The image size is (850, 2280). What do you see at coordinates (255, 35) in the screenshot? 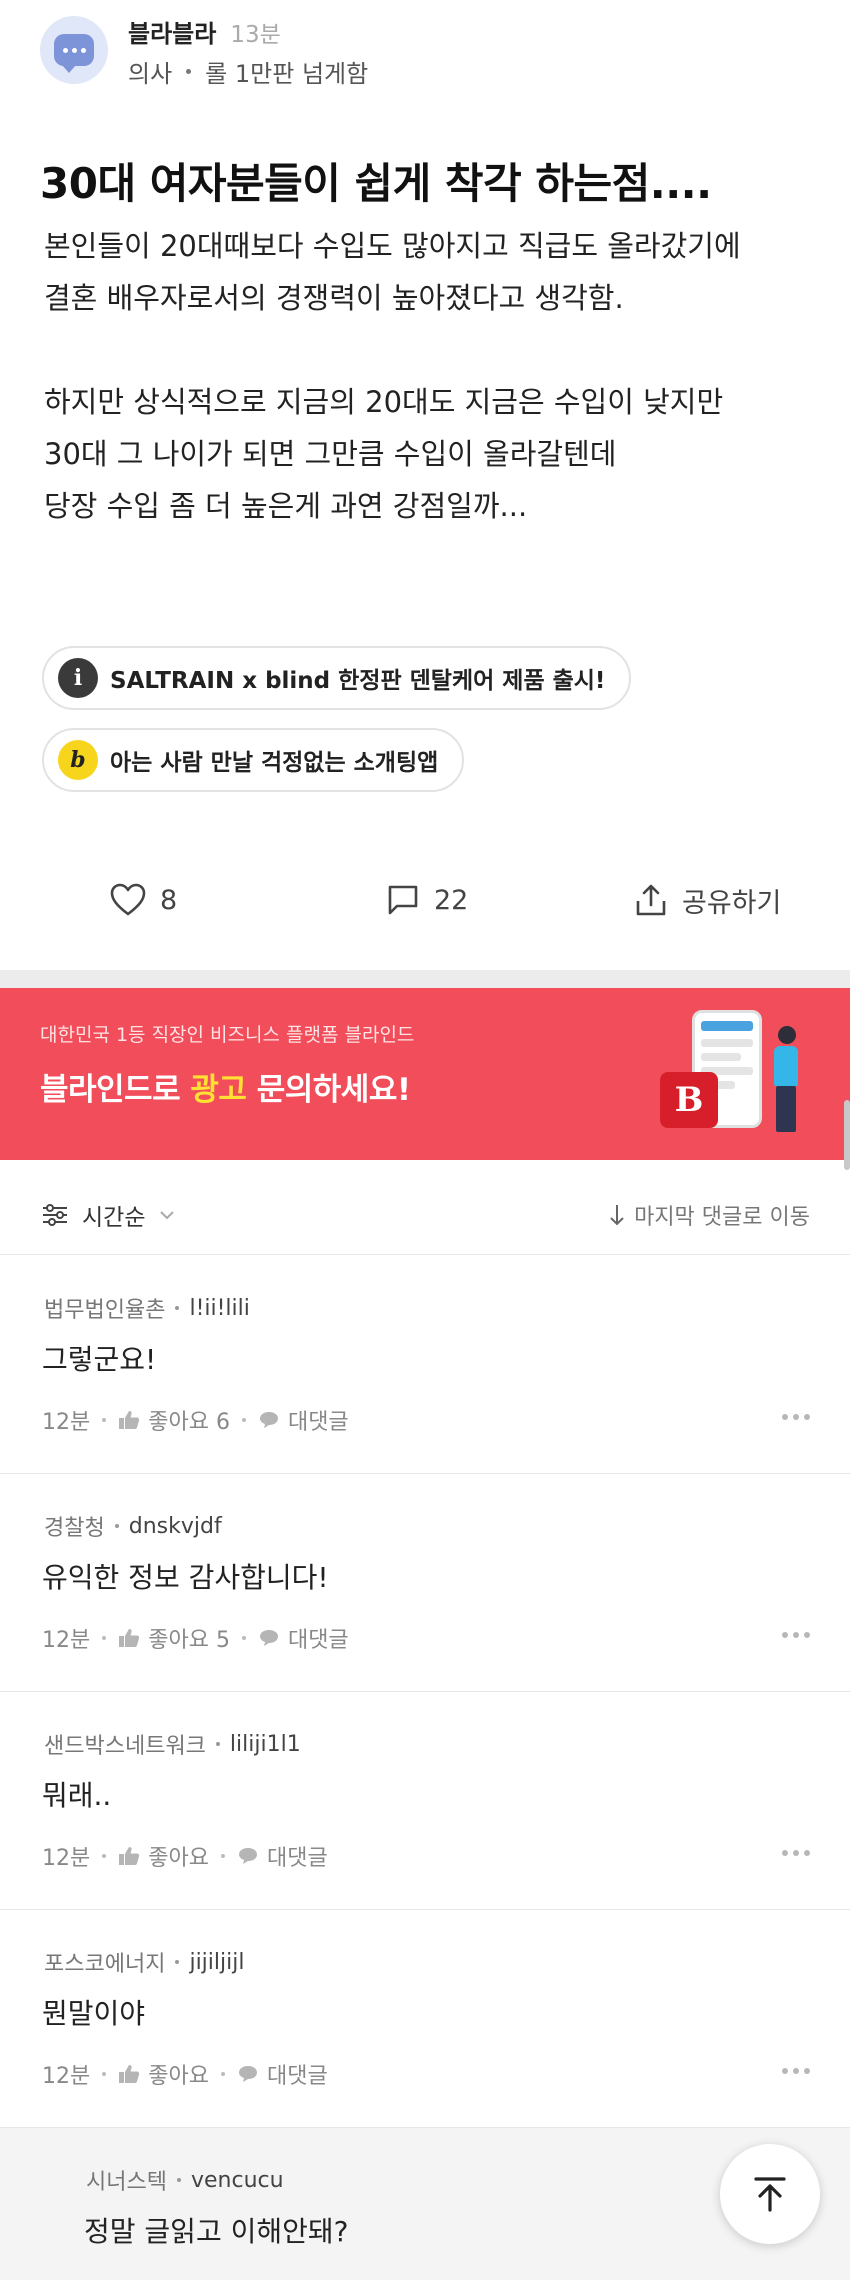
I see `post-time: 13분` at bounding box center [255, 35].